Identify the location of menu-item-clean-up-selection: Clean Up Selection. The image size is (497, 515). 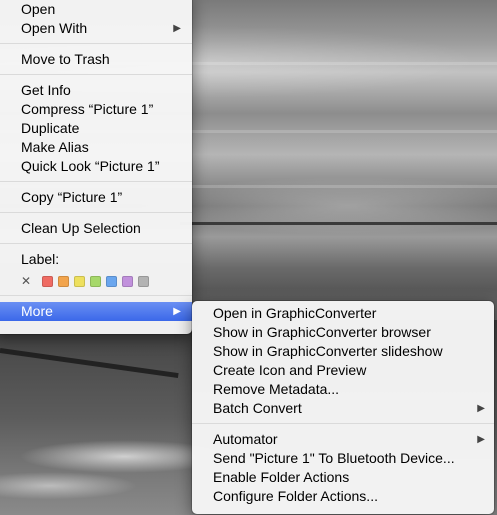
(96, 228).